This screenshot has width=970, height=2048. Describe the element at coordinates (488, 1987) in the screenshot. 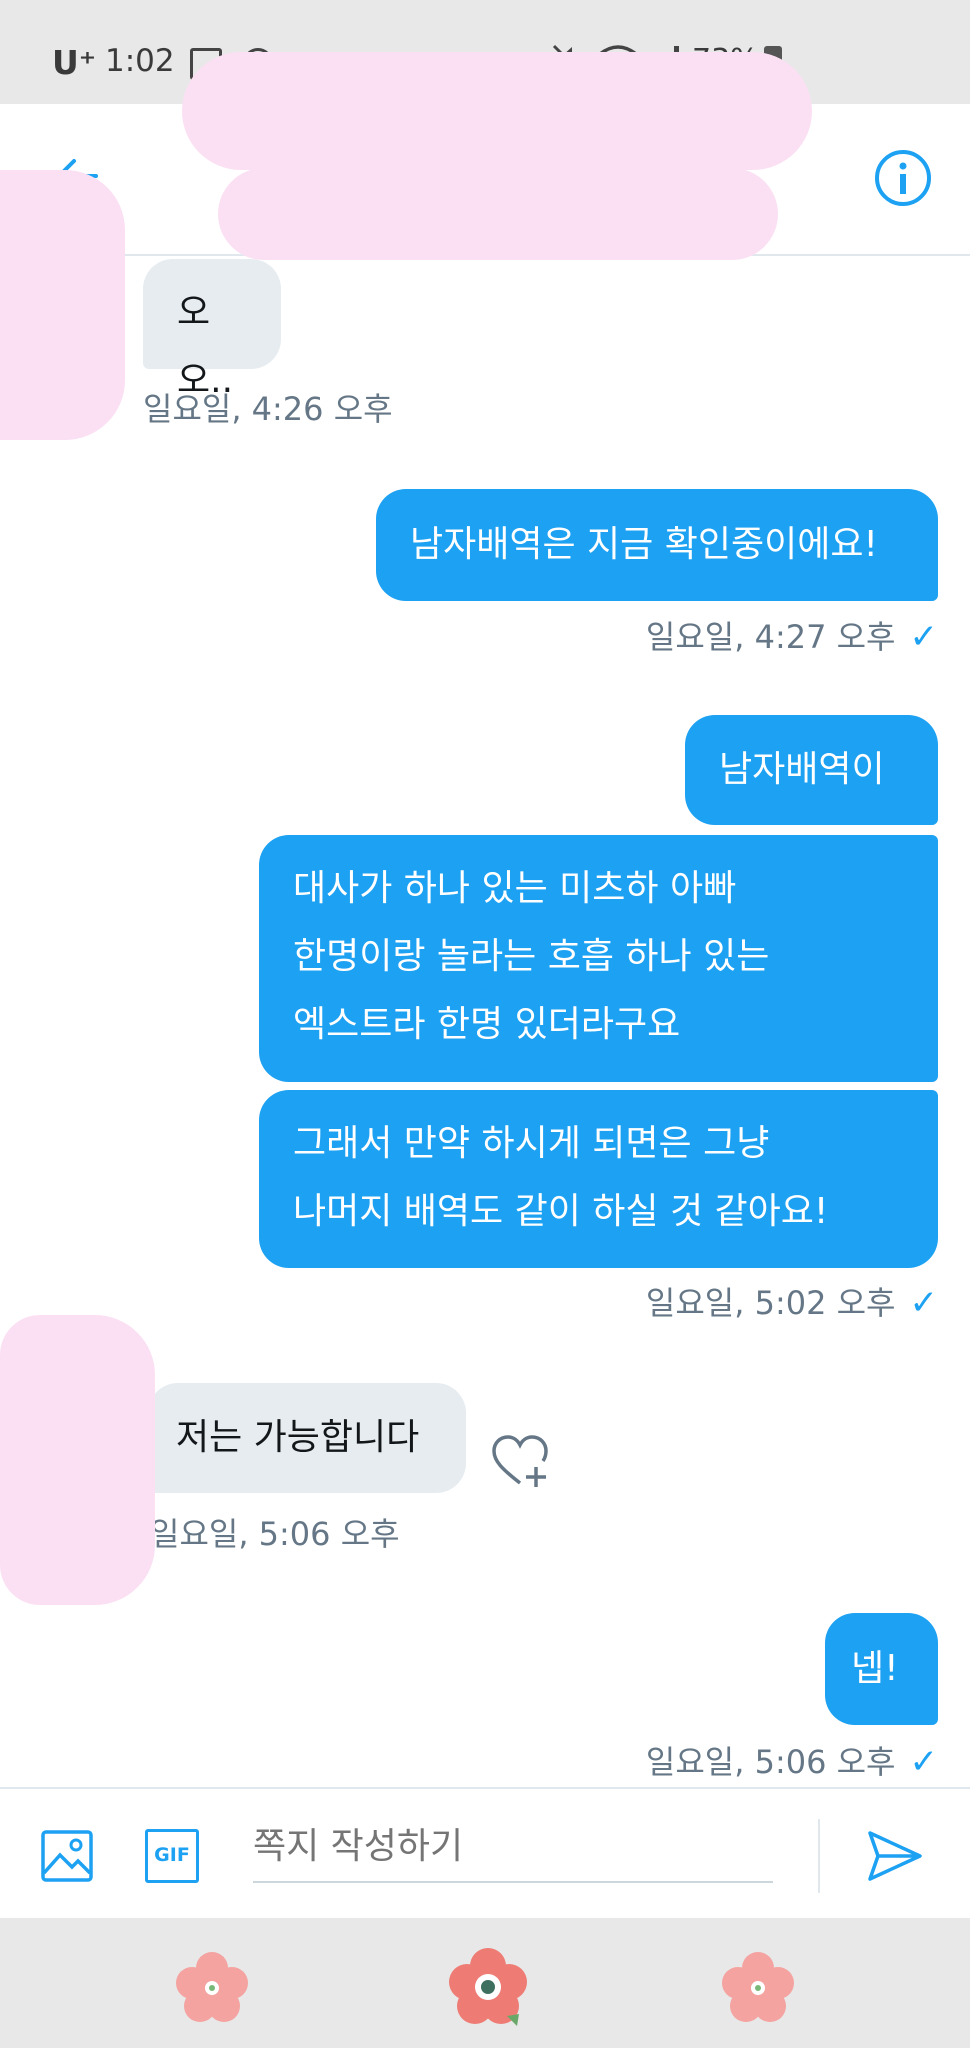

I see `home-icon` at that location.